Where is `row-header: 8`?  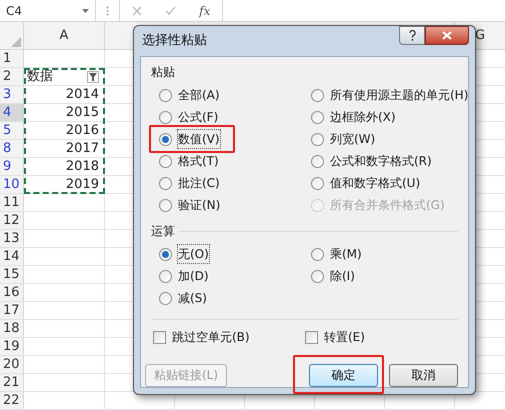 row-header: 8 is located at coordinates (12, 148).